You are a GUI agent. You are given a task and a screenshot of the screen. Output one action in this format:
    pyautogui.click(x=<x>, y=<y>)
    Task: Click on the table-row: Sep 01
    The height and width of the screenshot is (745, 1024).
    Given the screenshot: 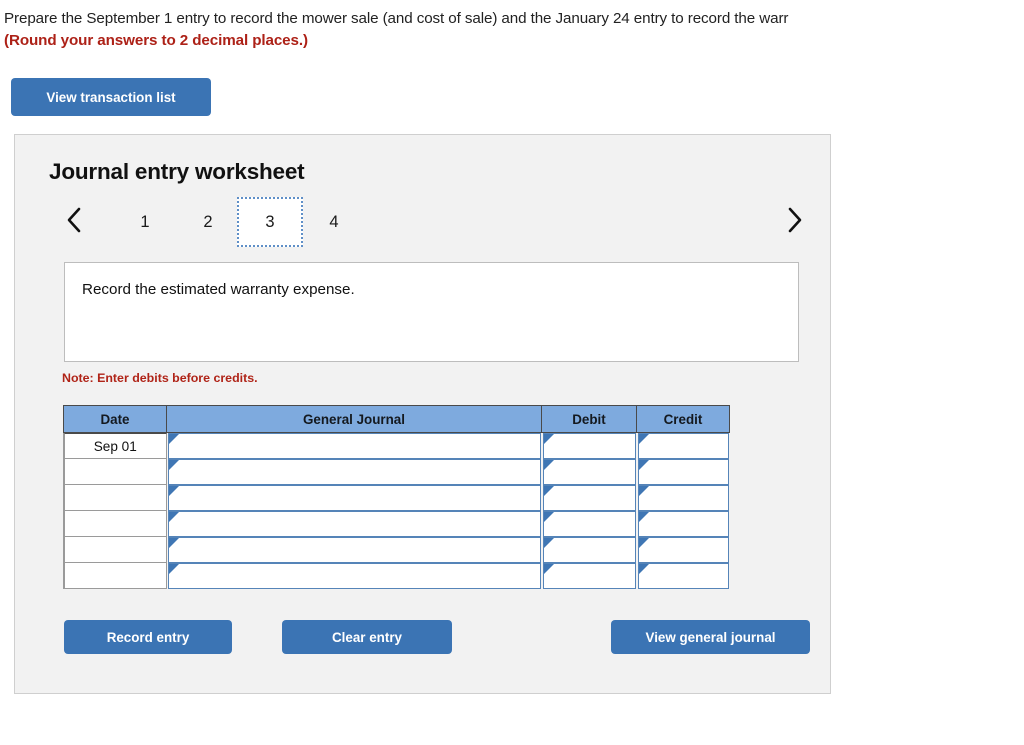 What is the action you would take?
    pyautogui.click(x=396, y=445)
    